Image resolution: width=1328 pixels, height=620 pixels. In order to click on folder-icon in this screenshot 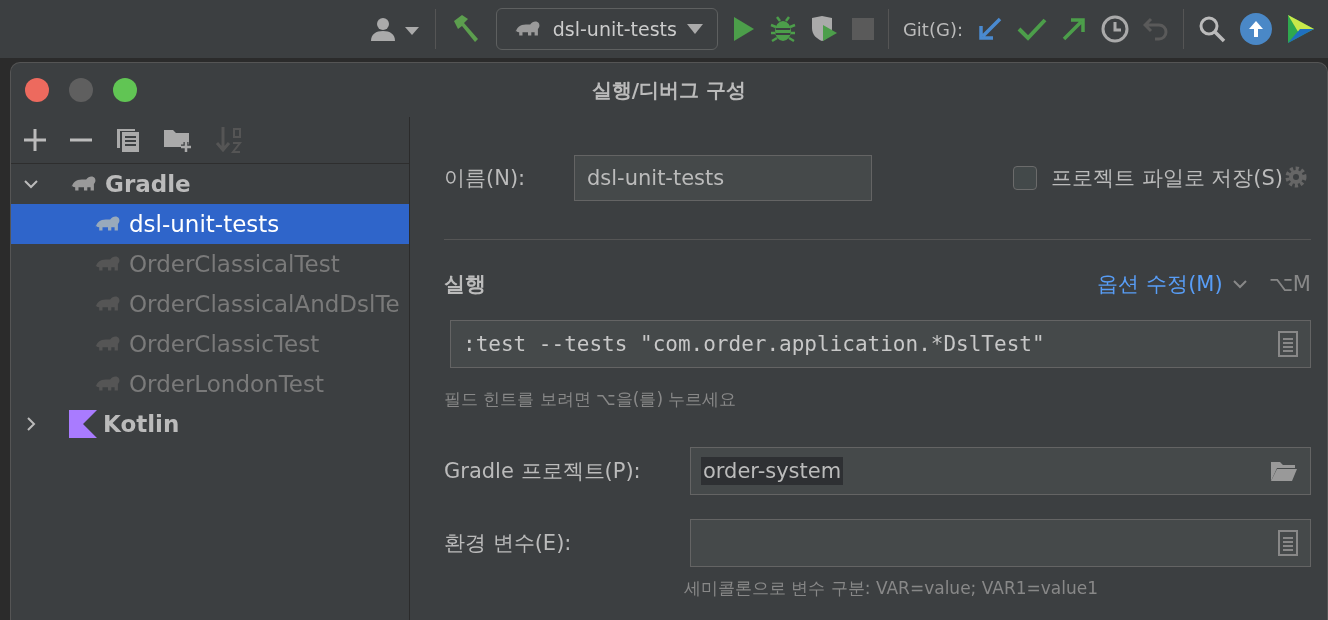, I will do `click(1284, 471)`.